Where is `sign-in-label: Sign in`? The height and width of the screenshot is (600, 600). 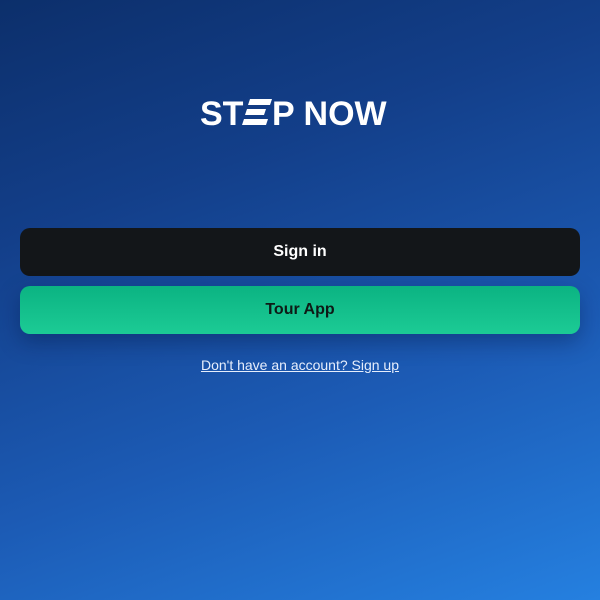 sign-in-label: Sign in is located at coordinates (300, 251).